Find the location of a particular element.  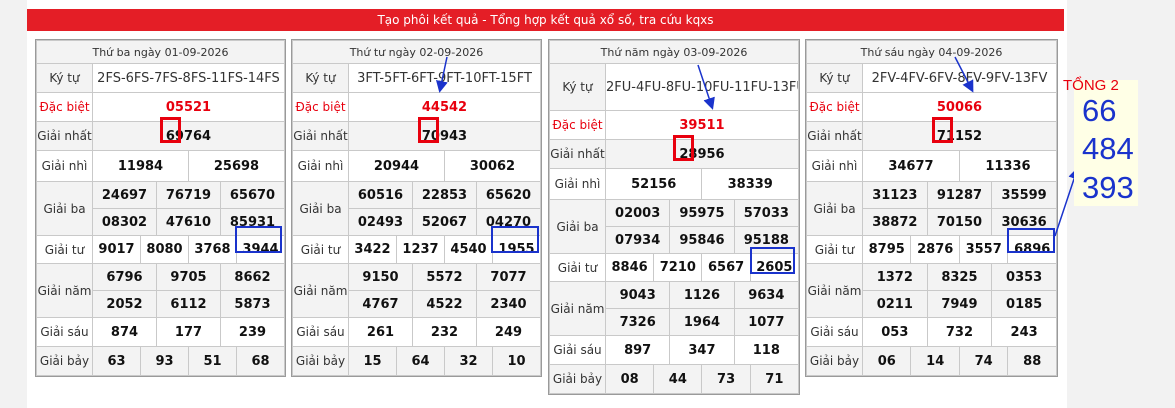

tong-value-3: 393 is located at coordinates (1108, 187).